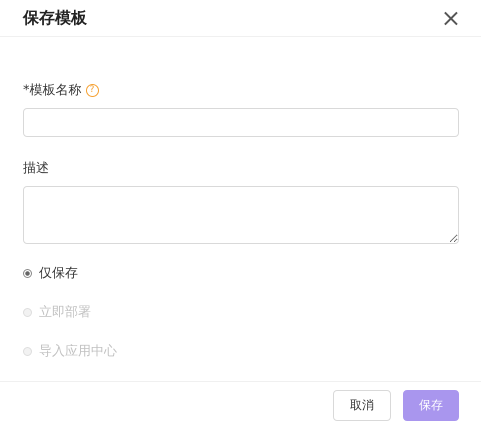 This screenshot has height=436, width=481. What do you see at coordinates (65, 312) in the screenshot?
I see `radio-label: 立即部署` at bounding box center [65, 312].